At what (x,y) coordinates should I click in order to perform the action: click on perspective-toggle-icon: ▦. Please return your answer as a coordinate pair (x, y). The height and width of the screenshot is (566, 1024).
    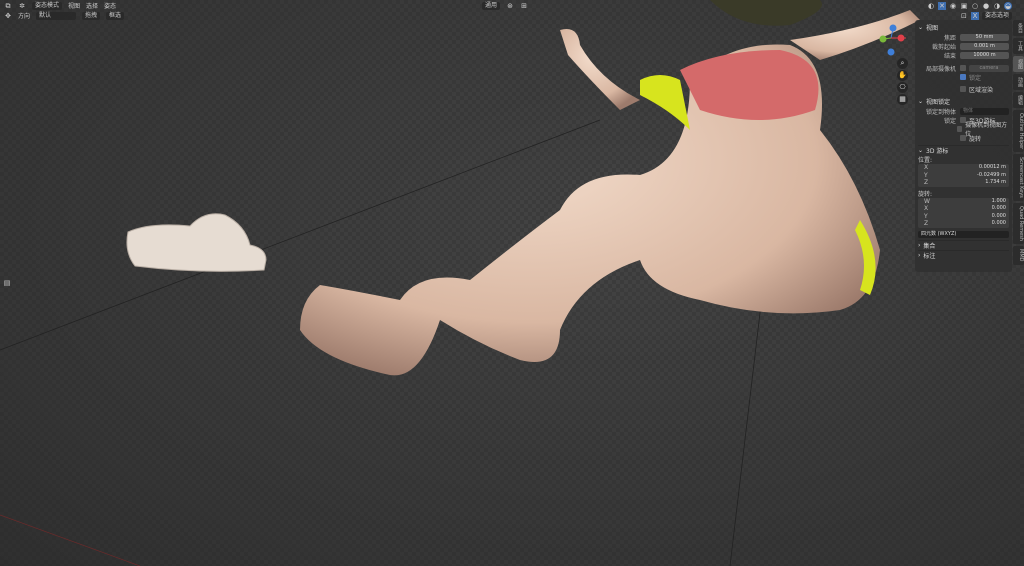
    Looking at the image, I should click on (902, 99).